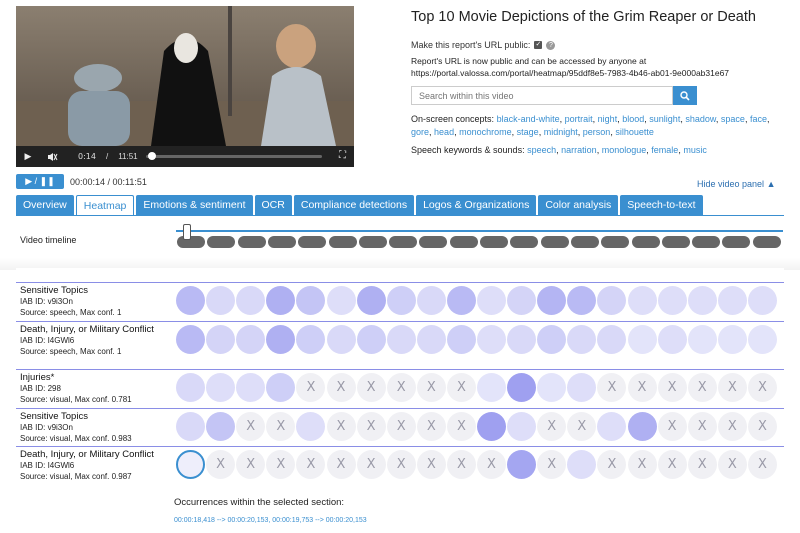  I want to click on tab-compliance-detections: Compliance detections, so click(354, 205).